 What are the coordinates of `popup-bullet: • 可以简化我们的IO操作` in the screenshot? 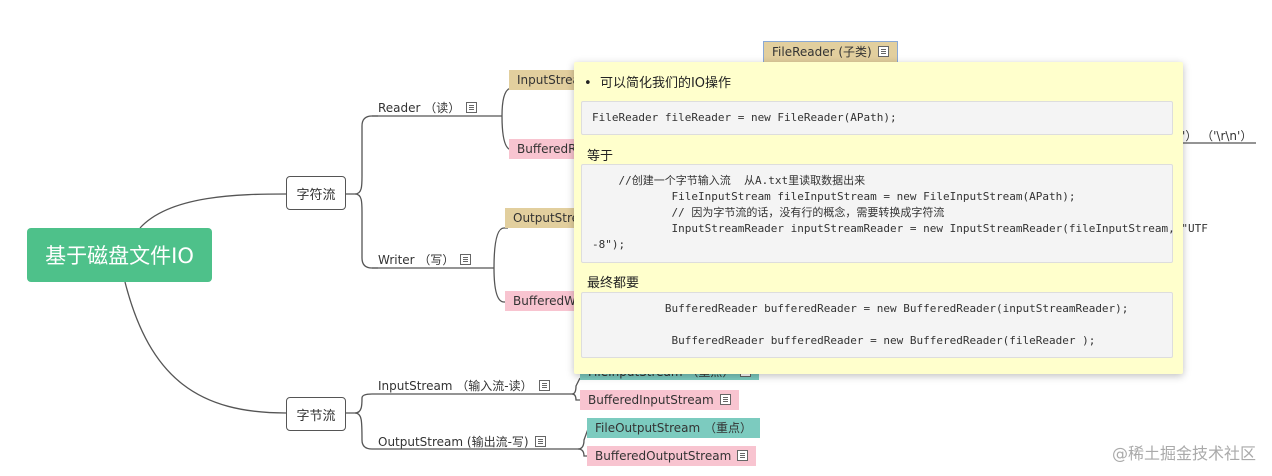 It's located at (658, 83).